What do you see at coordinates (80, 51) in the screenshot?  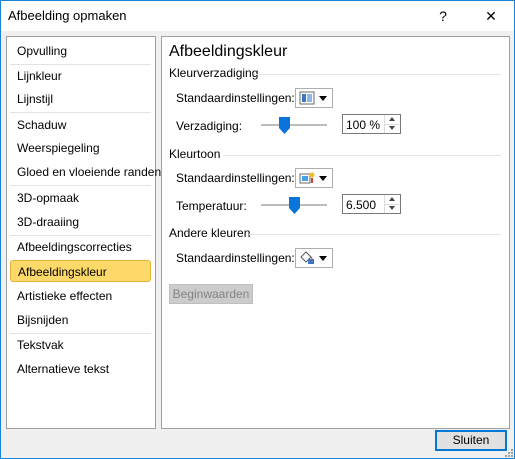 I see `nav-item-opvulling: Opvulling` at bounding box center [80, 51].